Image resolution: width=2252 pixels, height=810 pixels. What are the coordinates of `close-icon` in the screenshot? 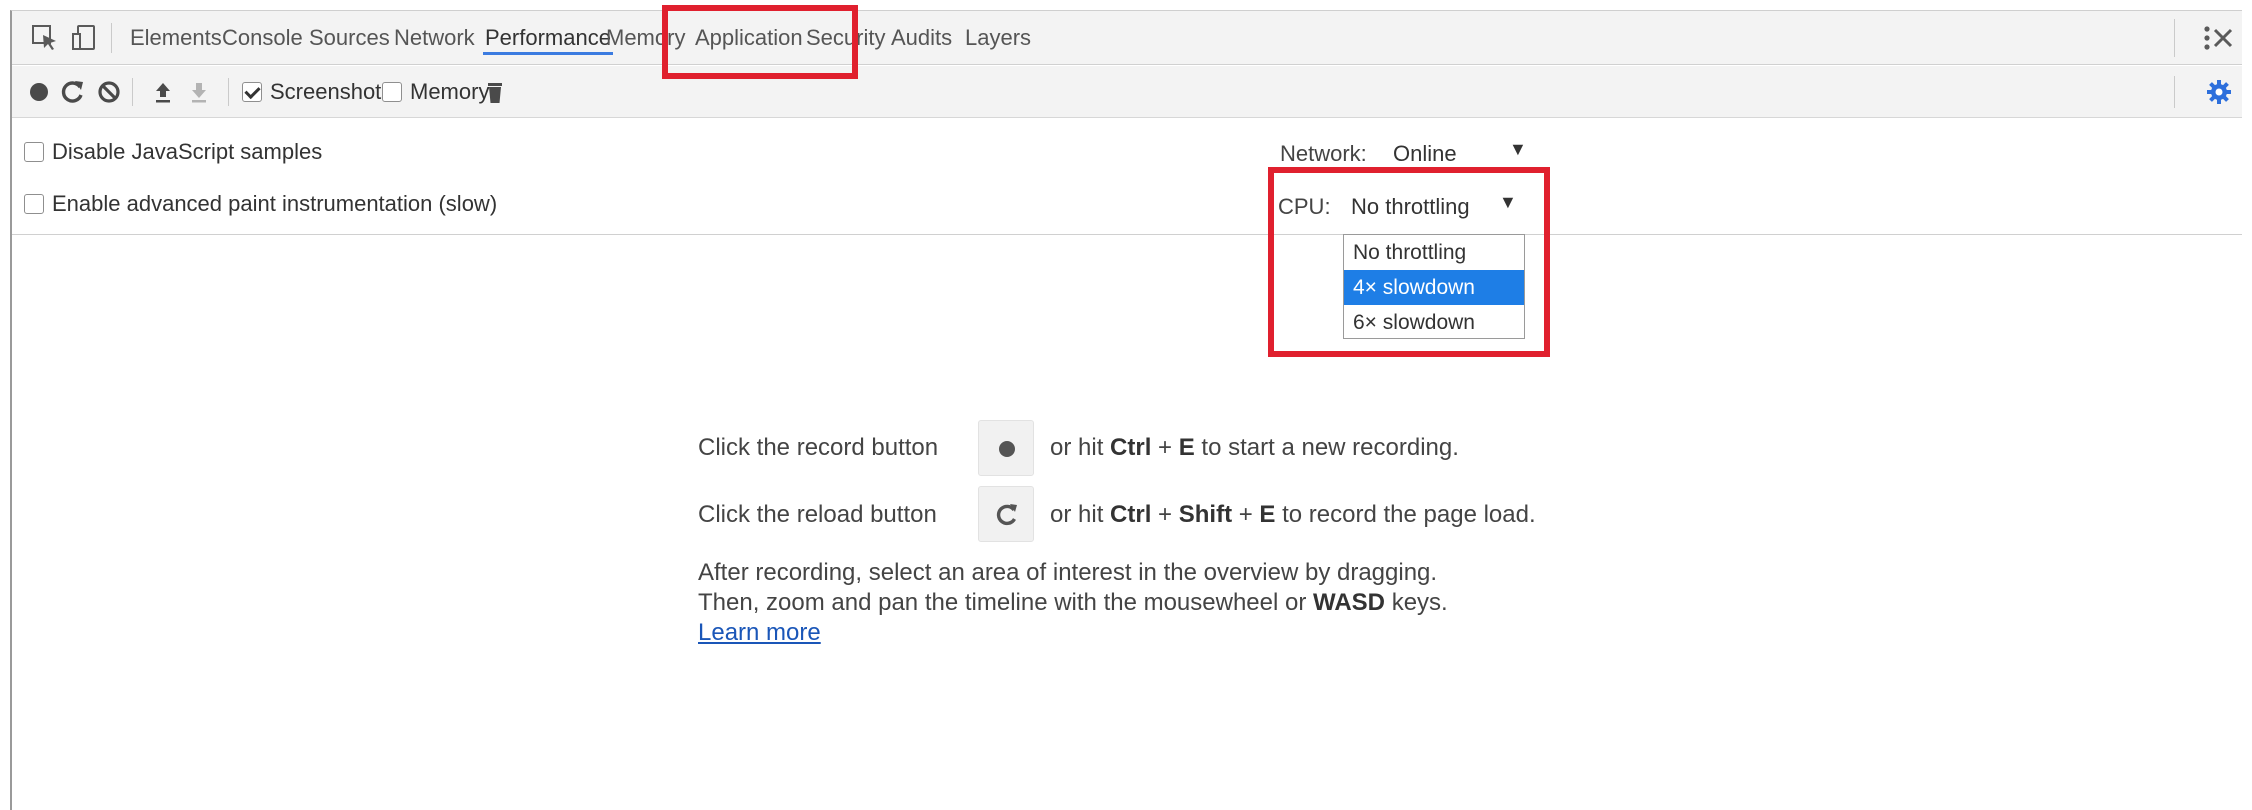 It's located at (2223, 38).